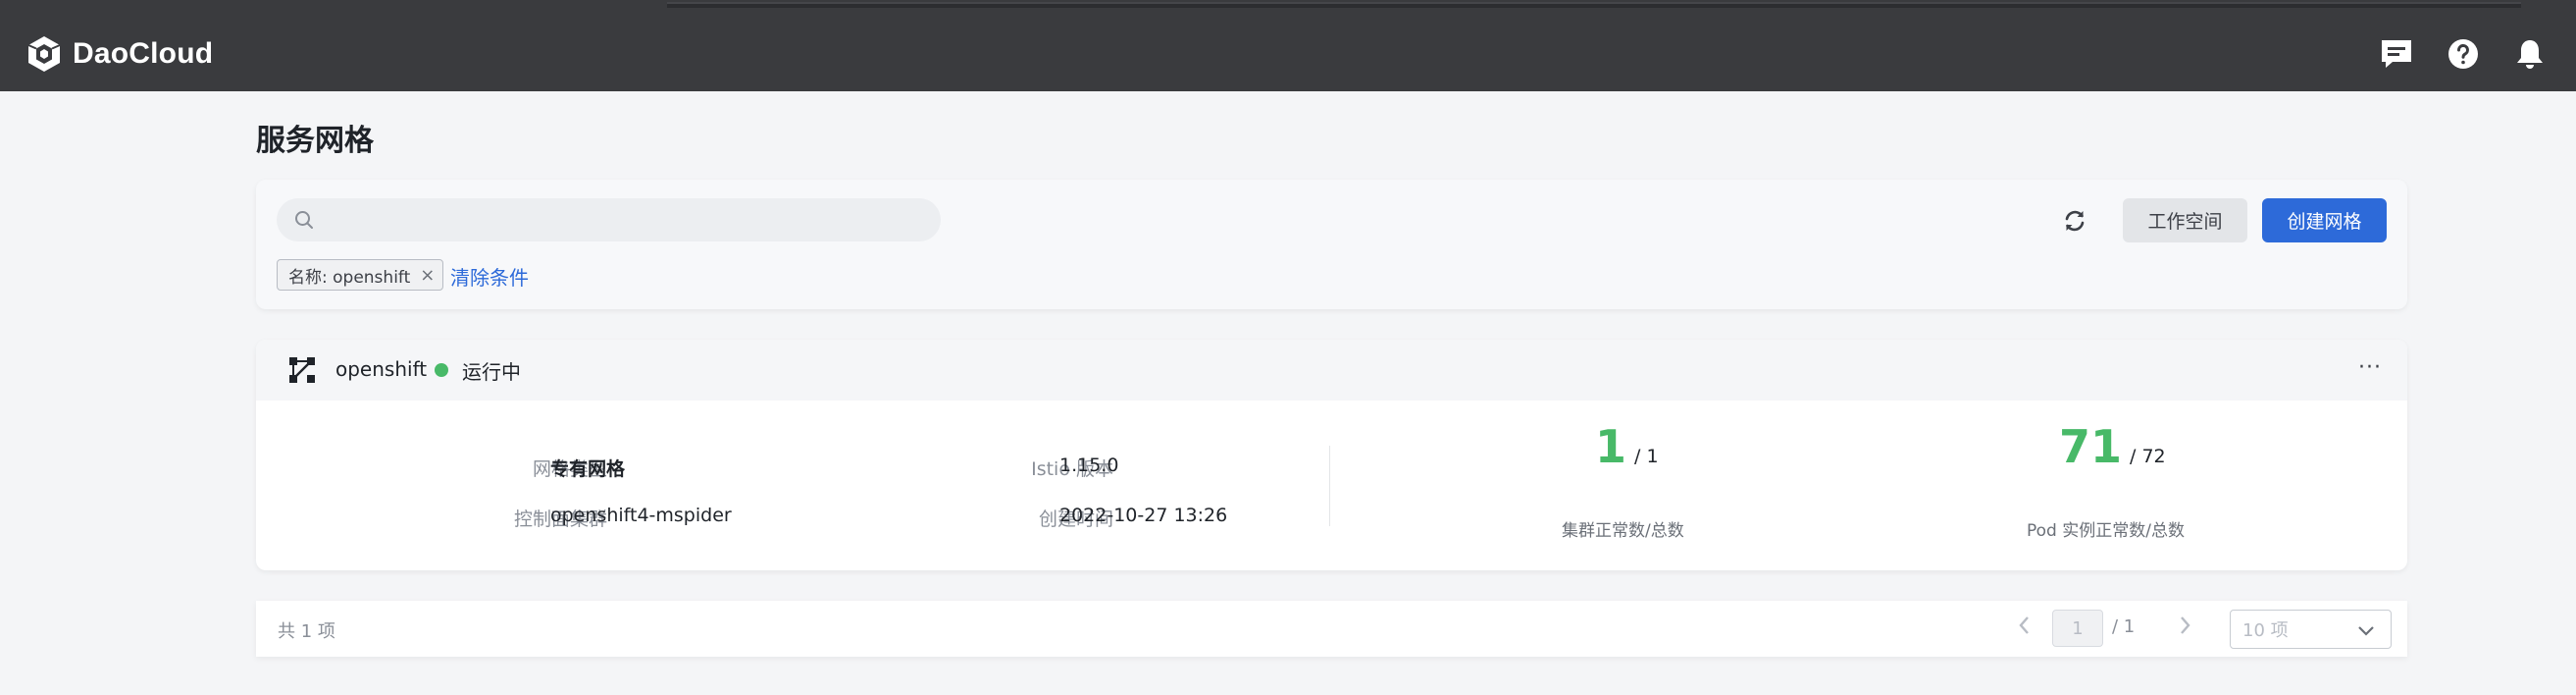 The height and width of the screenshot is (695, 2576). Describe the element at coordinates (441, 370) in the screenshot. I see `status-dot` at that location.